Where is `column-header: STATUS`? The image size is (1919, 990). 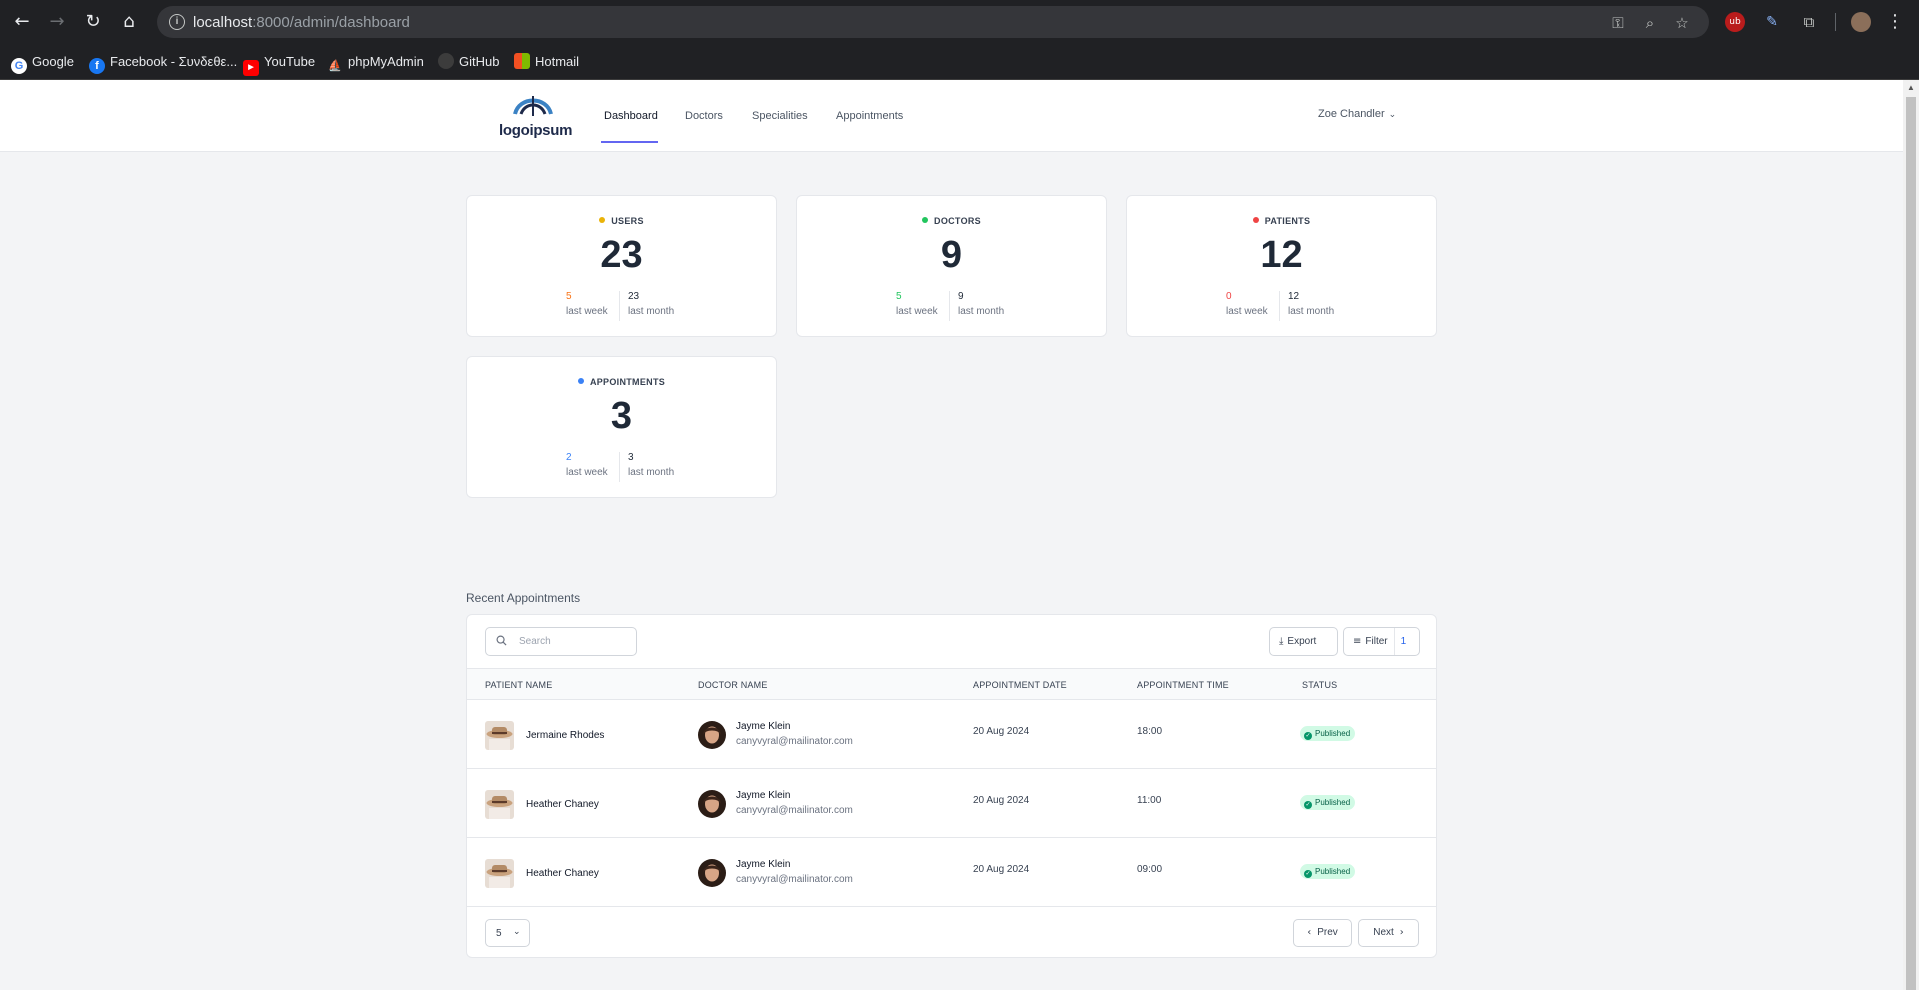
column-header: STATUS is located at coordinates (1319, 685).